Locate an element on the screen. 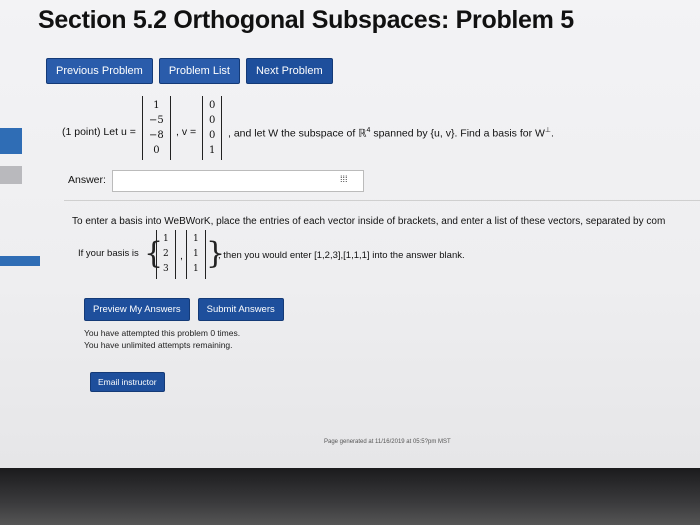 The image size is (700, 525). email-section: Email instructor is located at coordinates (127, 382).